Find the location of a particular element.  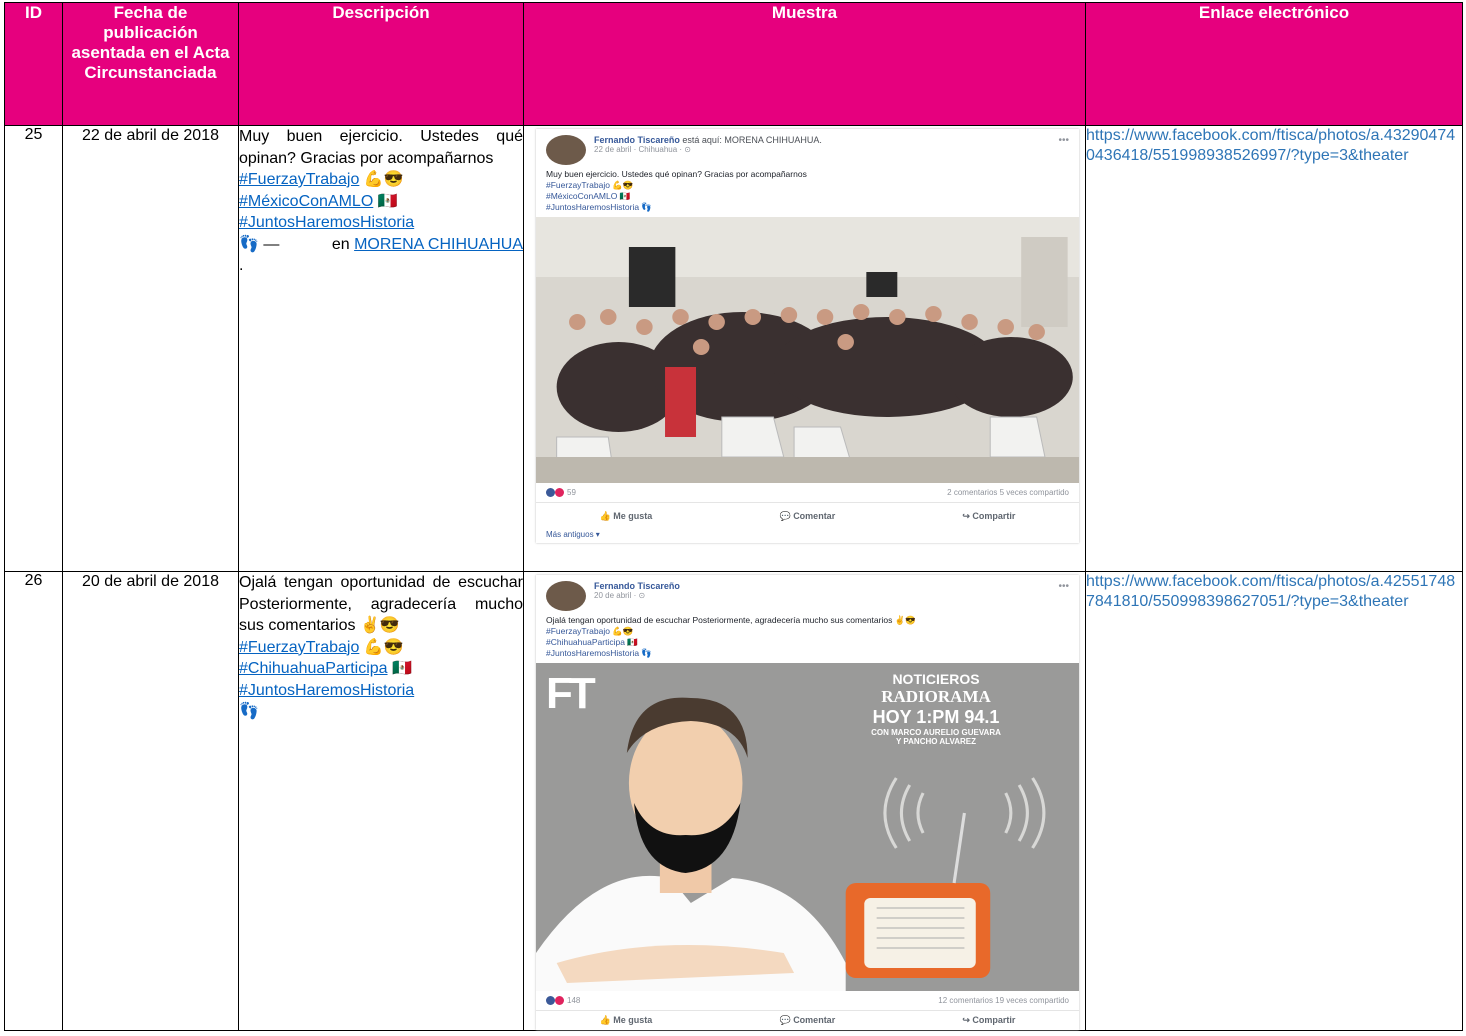

poster-logo: FT is located at coordinates (571, 693).